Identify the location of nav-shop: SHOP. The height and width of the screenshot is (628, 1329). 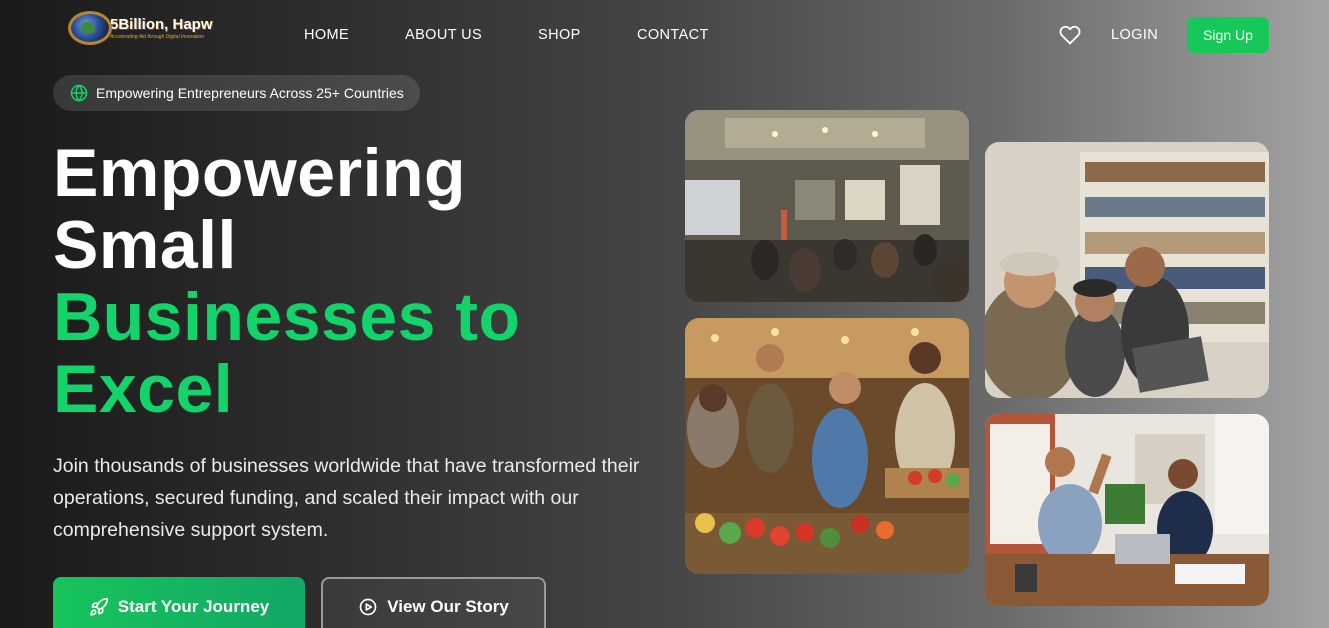
(559, 35).